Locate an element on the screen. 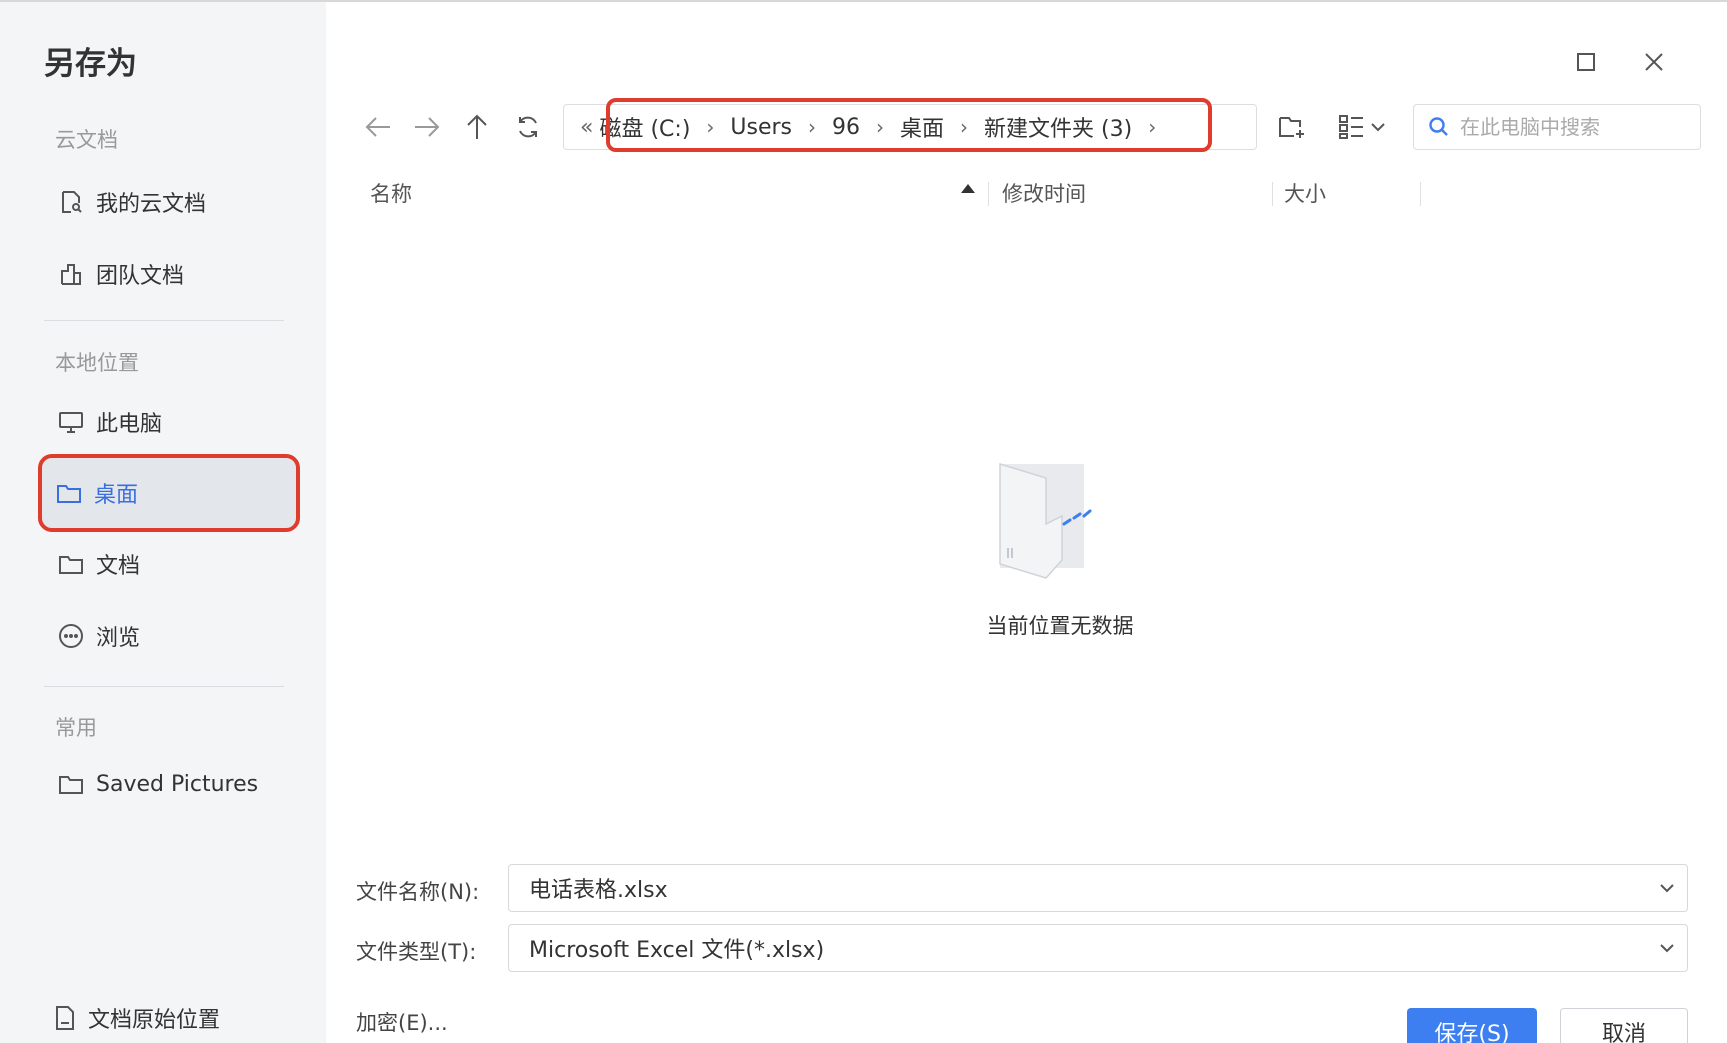  close-button is located at coordinates (1654, 62).